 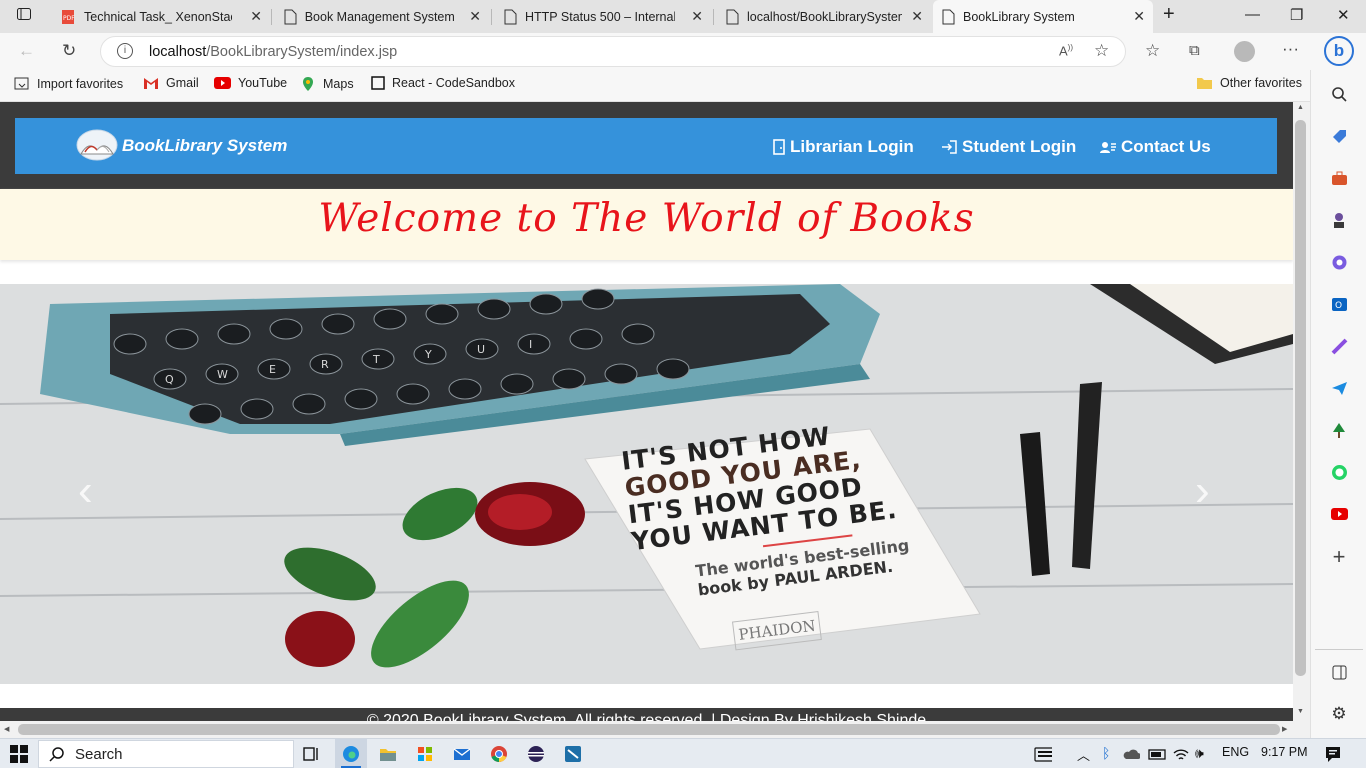 I want to click on typewriter-key-label: W, so click(x=222, y=374).